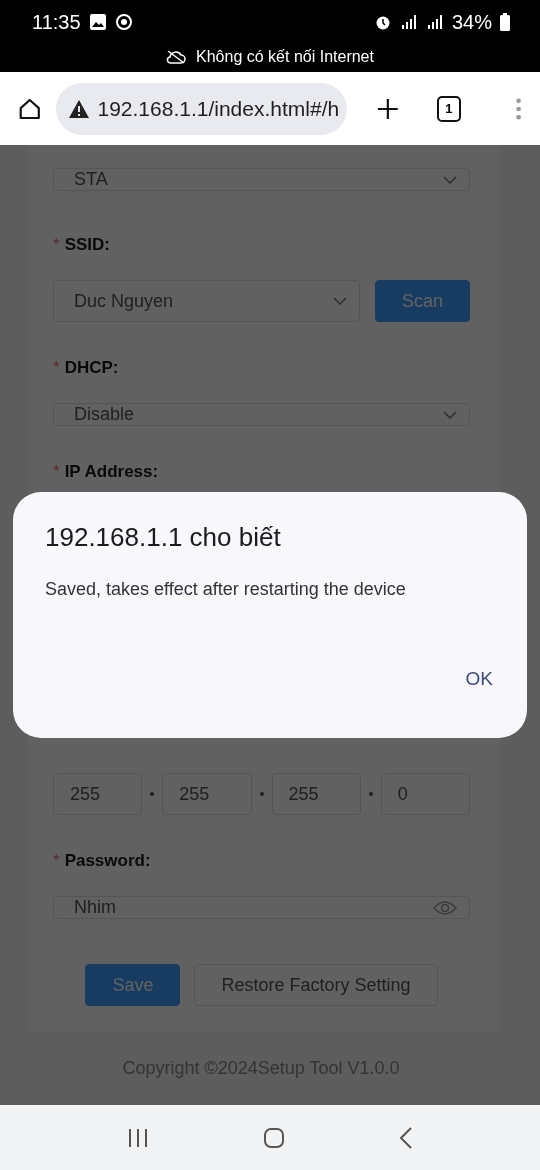  Describe the element at coordinates (123, 22) in the screenshot. I see `sync-icon` at that location.